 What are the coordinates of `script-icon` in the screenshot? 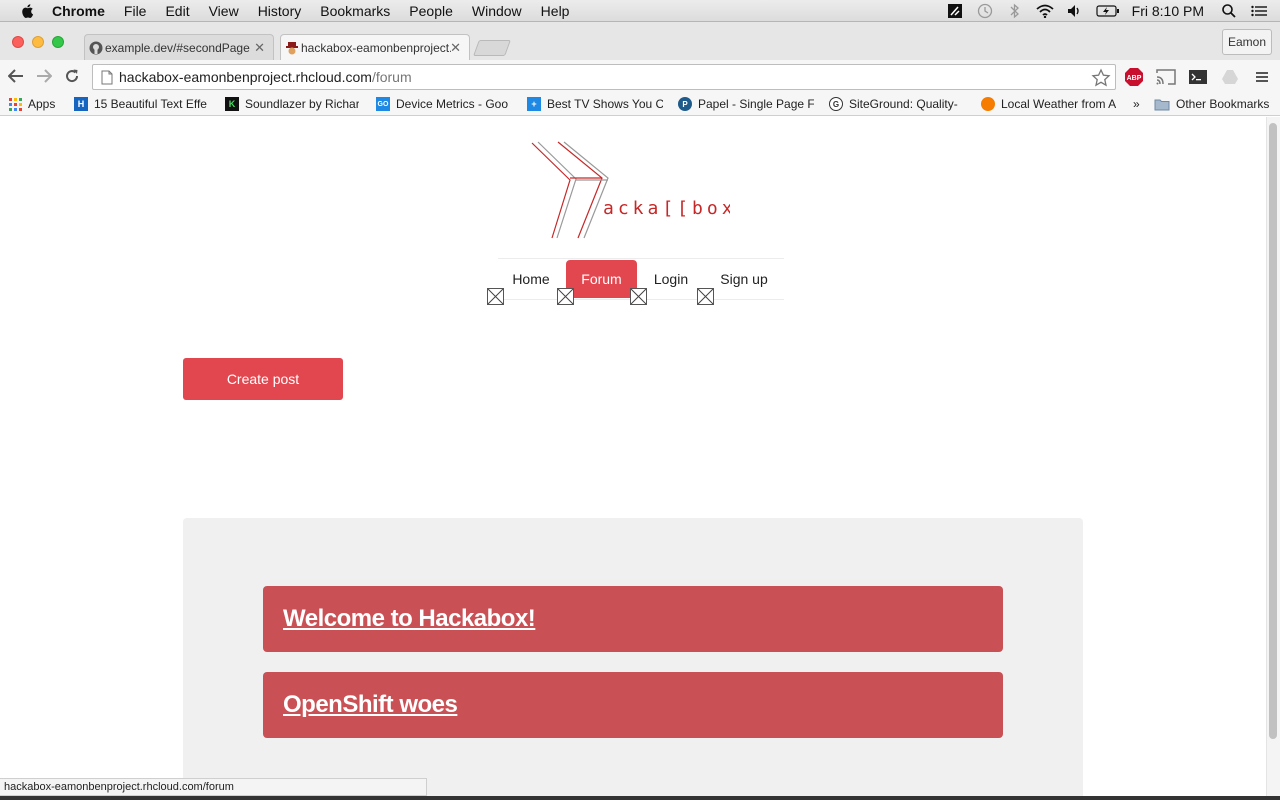 It's located at (955, 11).